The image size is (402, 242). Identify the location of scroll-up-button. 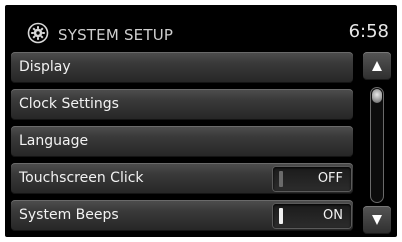
(377, 66).